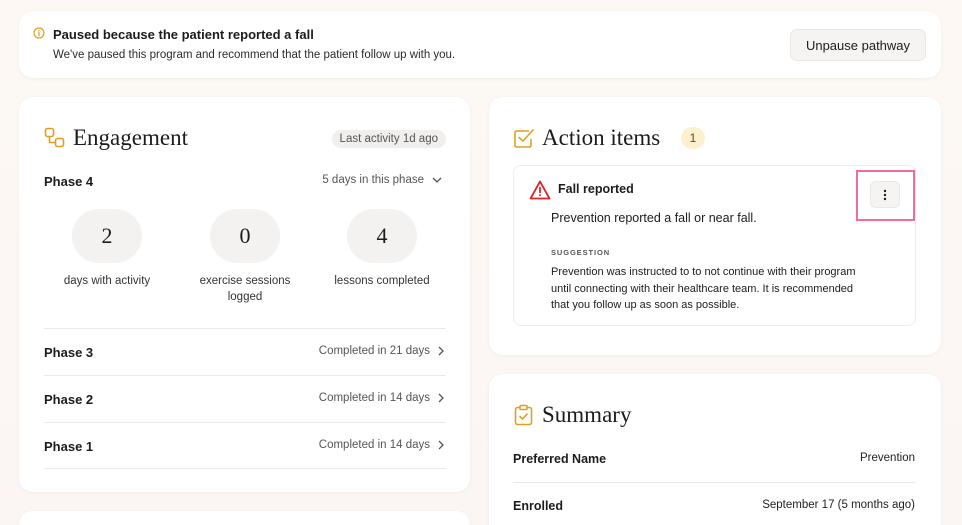 This screenshot has height=525, width=962. I want to click on summary-title: Summary, so click(587, 414).